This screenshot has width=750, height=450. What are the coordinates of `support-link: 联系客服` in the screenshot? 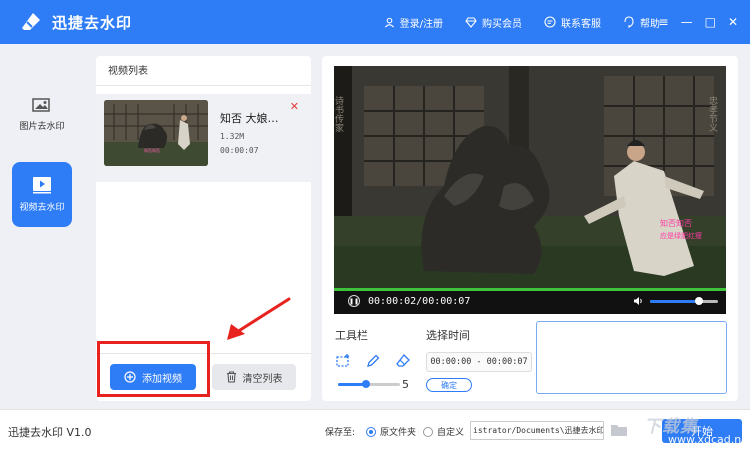 It's located at (572, 22).